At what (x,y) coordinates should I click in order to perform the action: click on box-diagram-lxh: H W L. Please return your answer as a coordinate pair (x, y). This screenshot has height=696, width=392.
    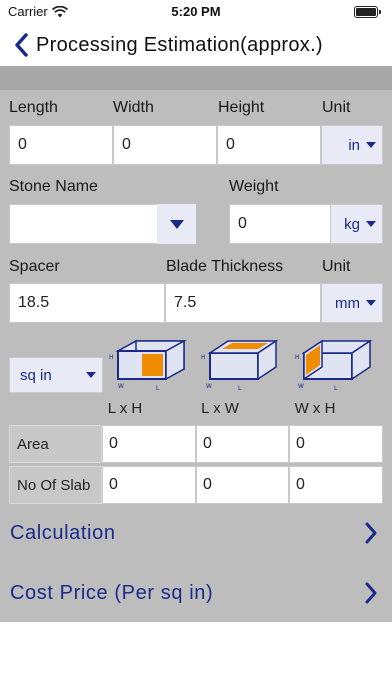
    Looking at the image, I should click on (148, 365).